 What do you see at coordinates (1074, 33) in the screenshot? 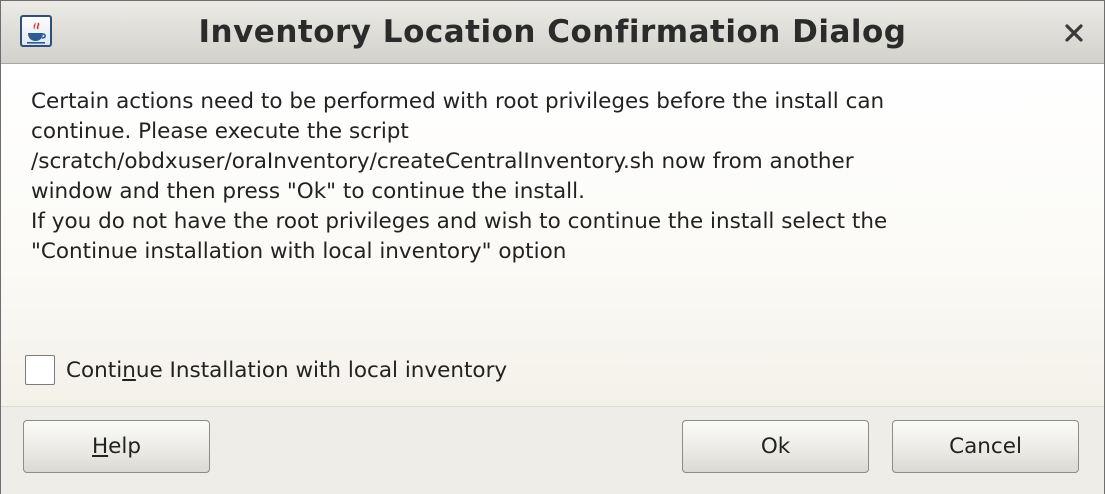
I see `close-icon` at bounding box center [1074, 33].